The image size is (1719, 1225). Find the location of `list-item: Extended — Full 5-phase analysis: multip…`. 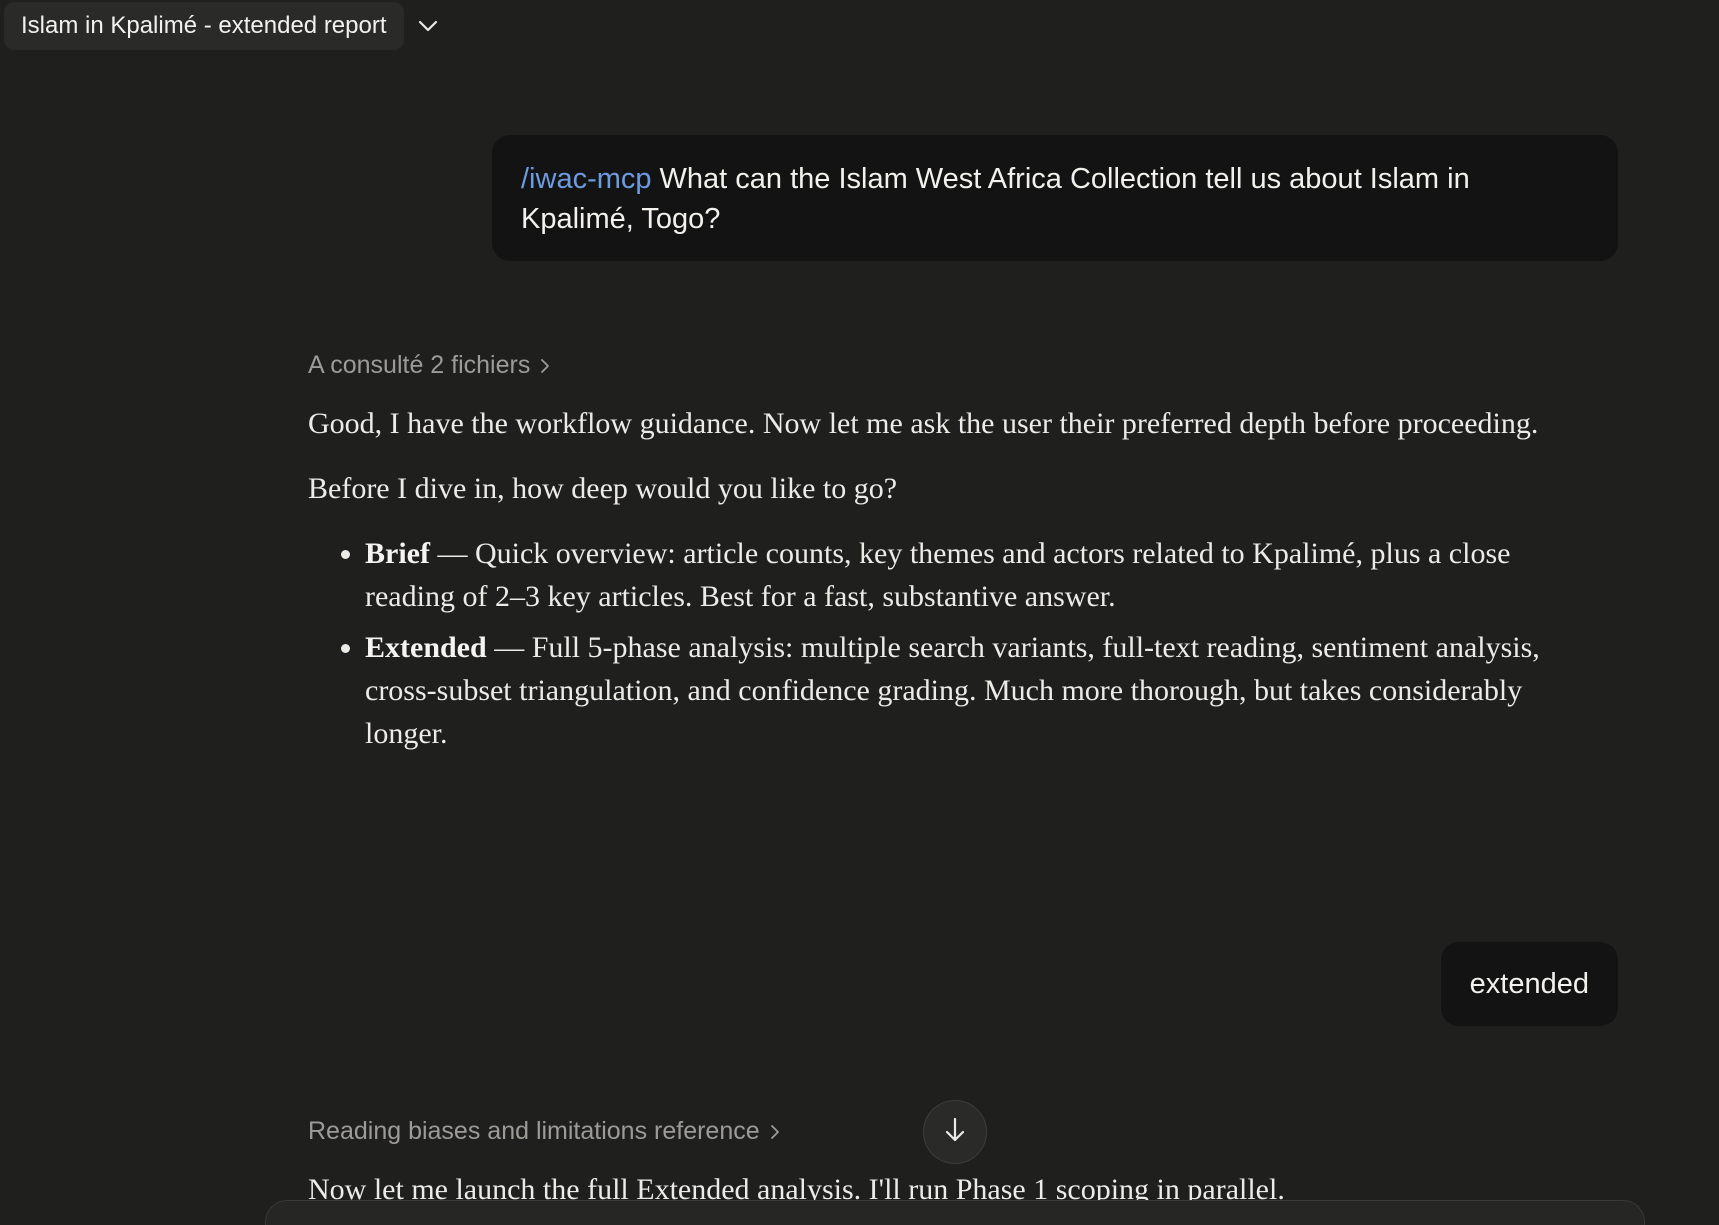

list-item: Extended — Full 5-phase analysis: multip… is located at coordinates (956, 690).